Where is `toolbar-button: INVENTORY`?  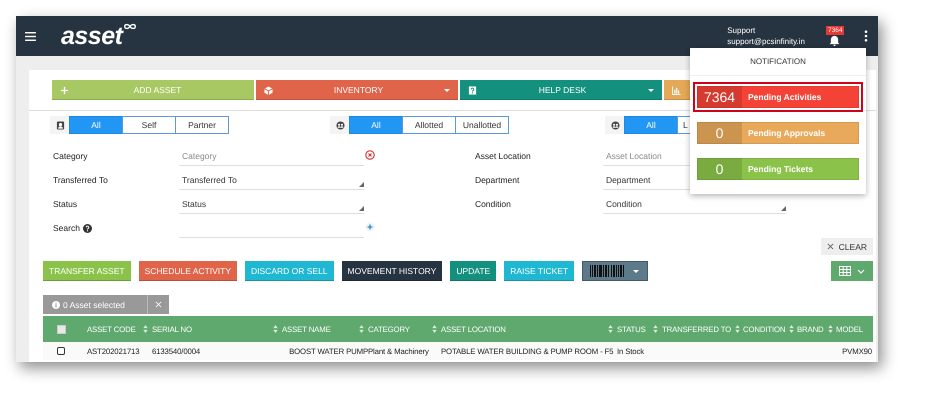
toolbar-button: INVENTORY is located at coordinates (357, 90).